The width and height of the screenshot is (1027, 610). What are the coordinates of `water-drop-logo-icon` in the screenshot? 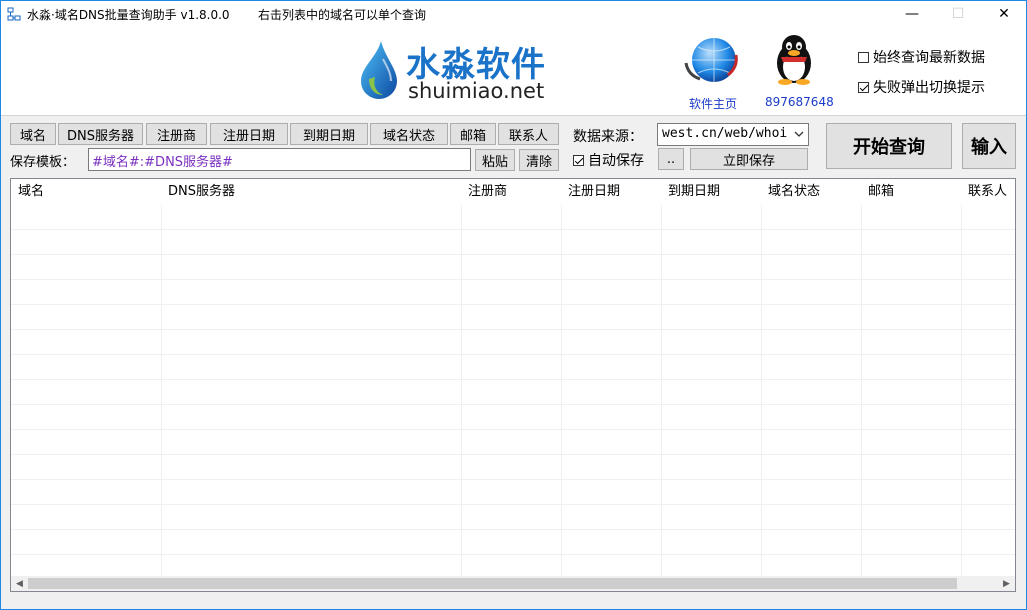 It's located at (379, 70).